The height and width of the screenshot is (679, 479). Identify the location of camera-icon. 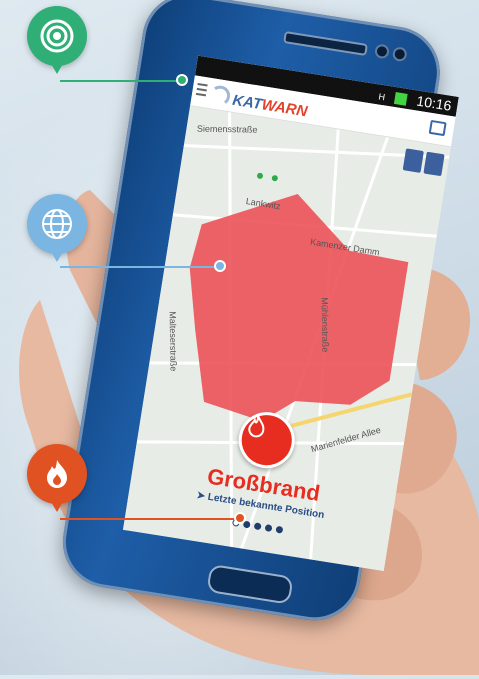
(381, 51).